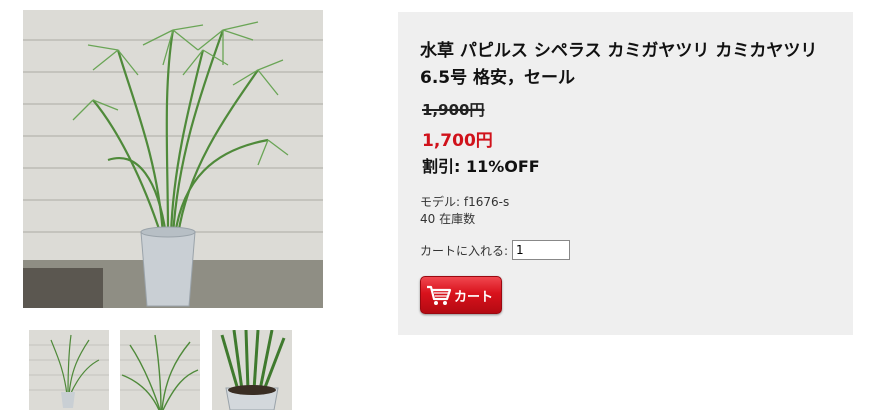 The image size is (875, 418). What do you see at coordinates (453, 110) in the screenshot?
I see `original-price: 1,900円` at bounding box center [453, 110].